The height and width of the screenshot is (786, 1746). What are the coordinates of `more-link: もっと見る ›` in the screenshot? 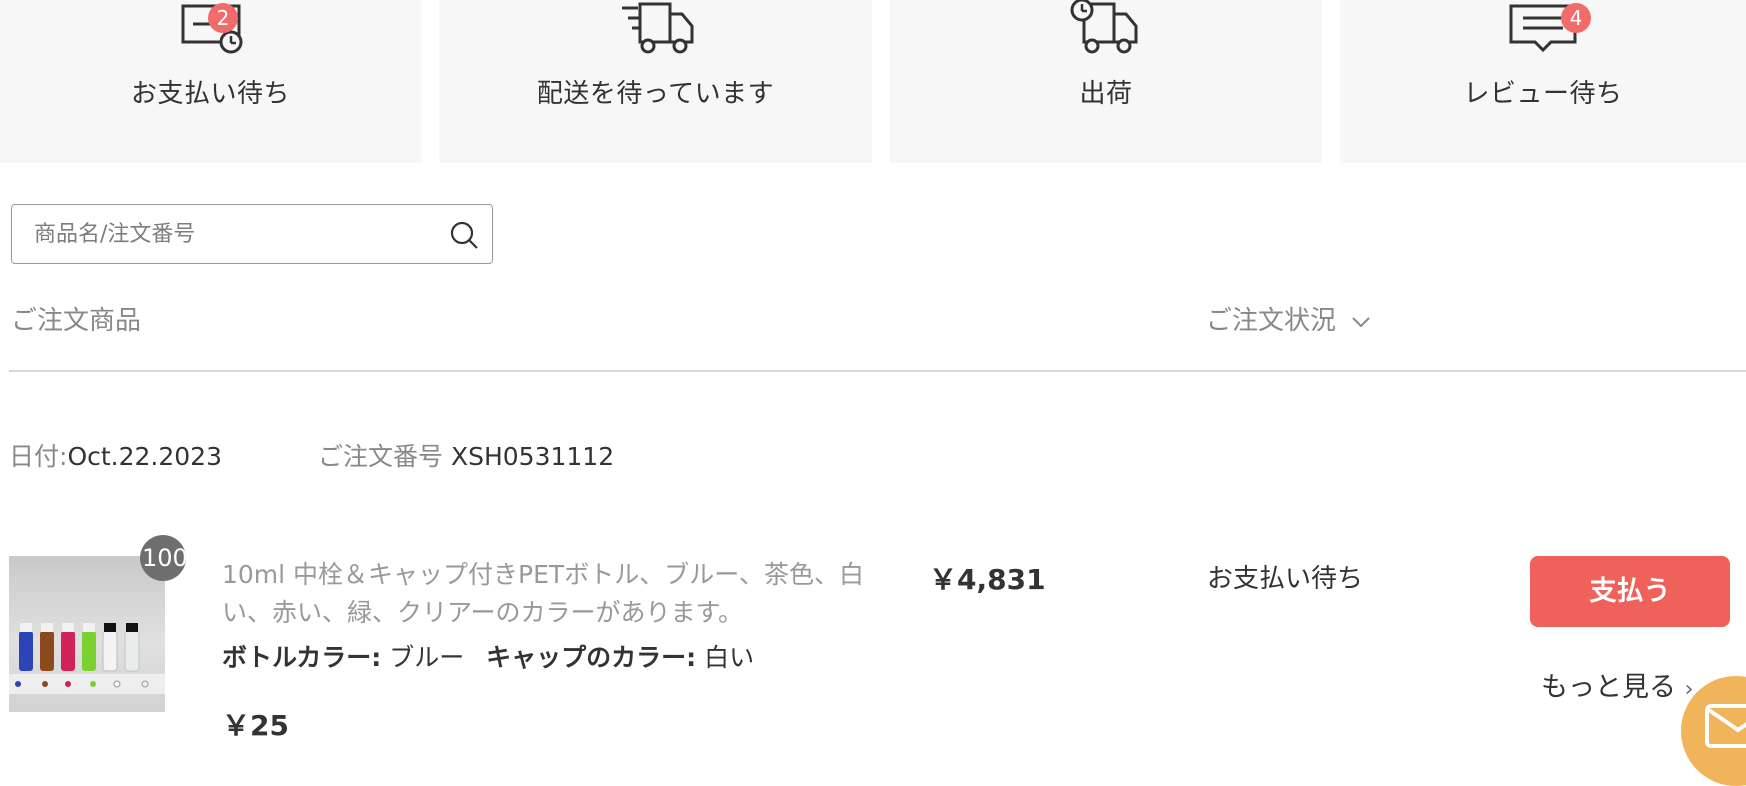 It's located at (1617, 684).